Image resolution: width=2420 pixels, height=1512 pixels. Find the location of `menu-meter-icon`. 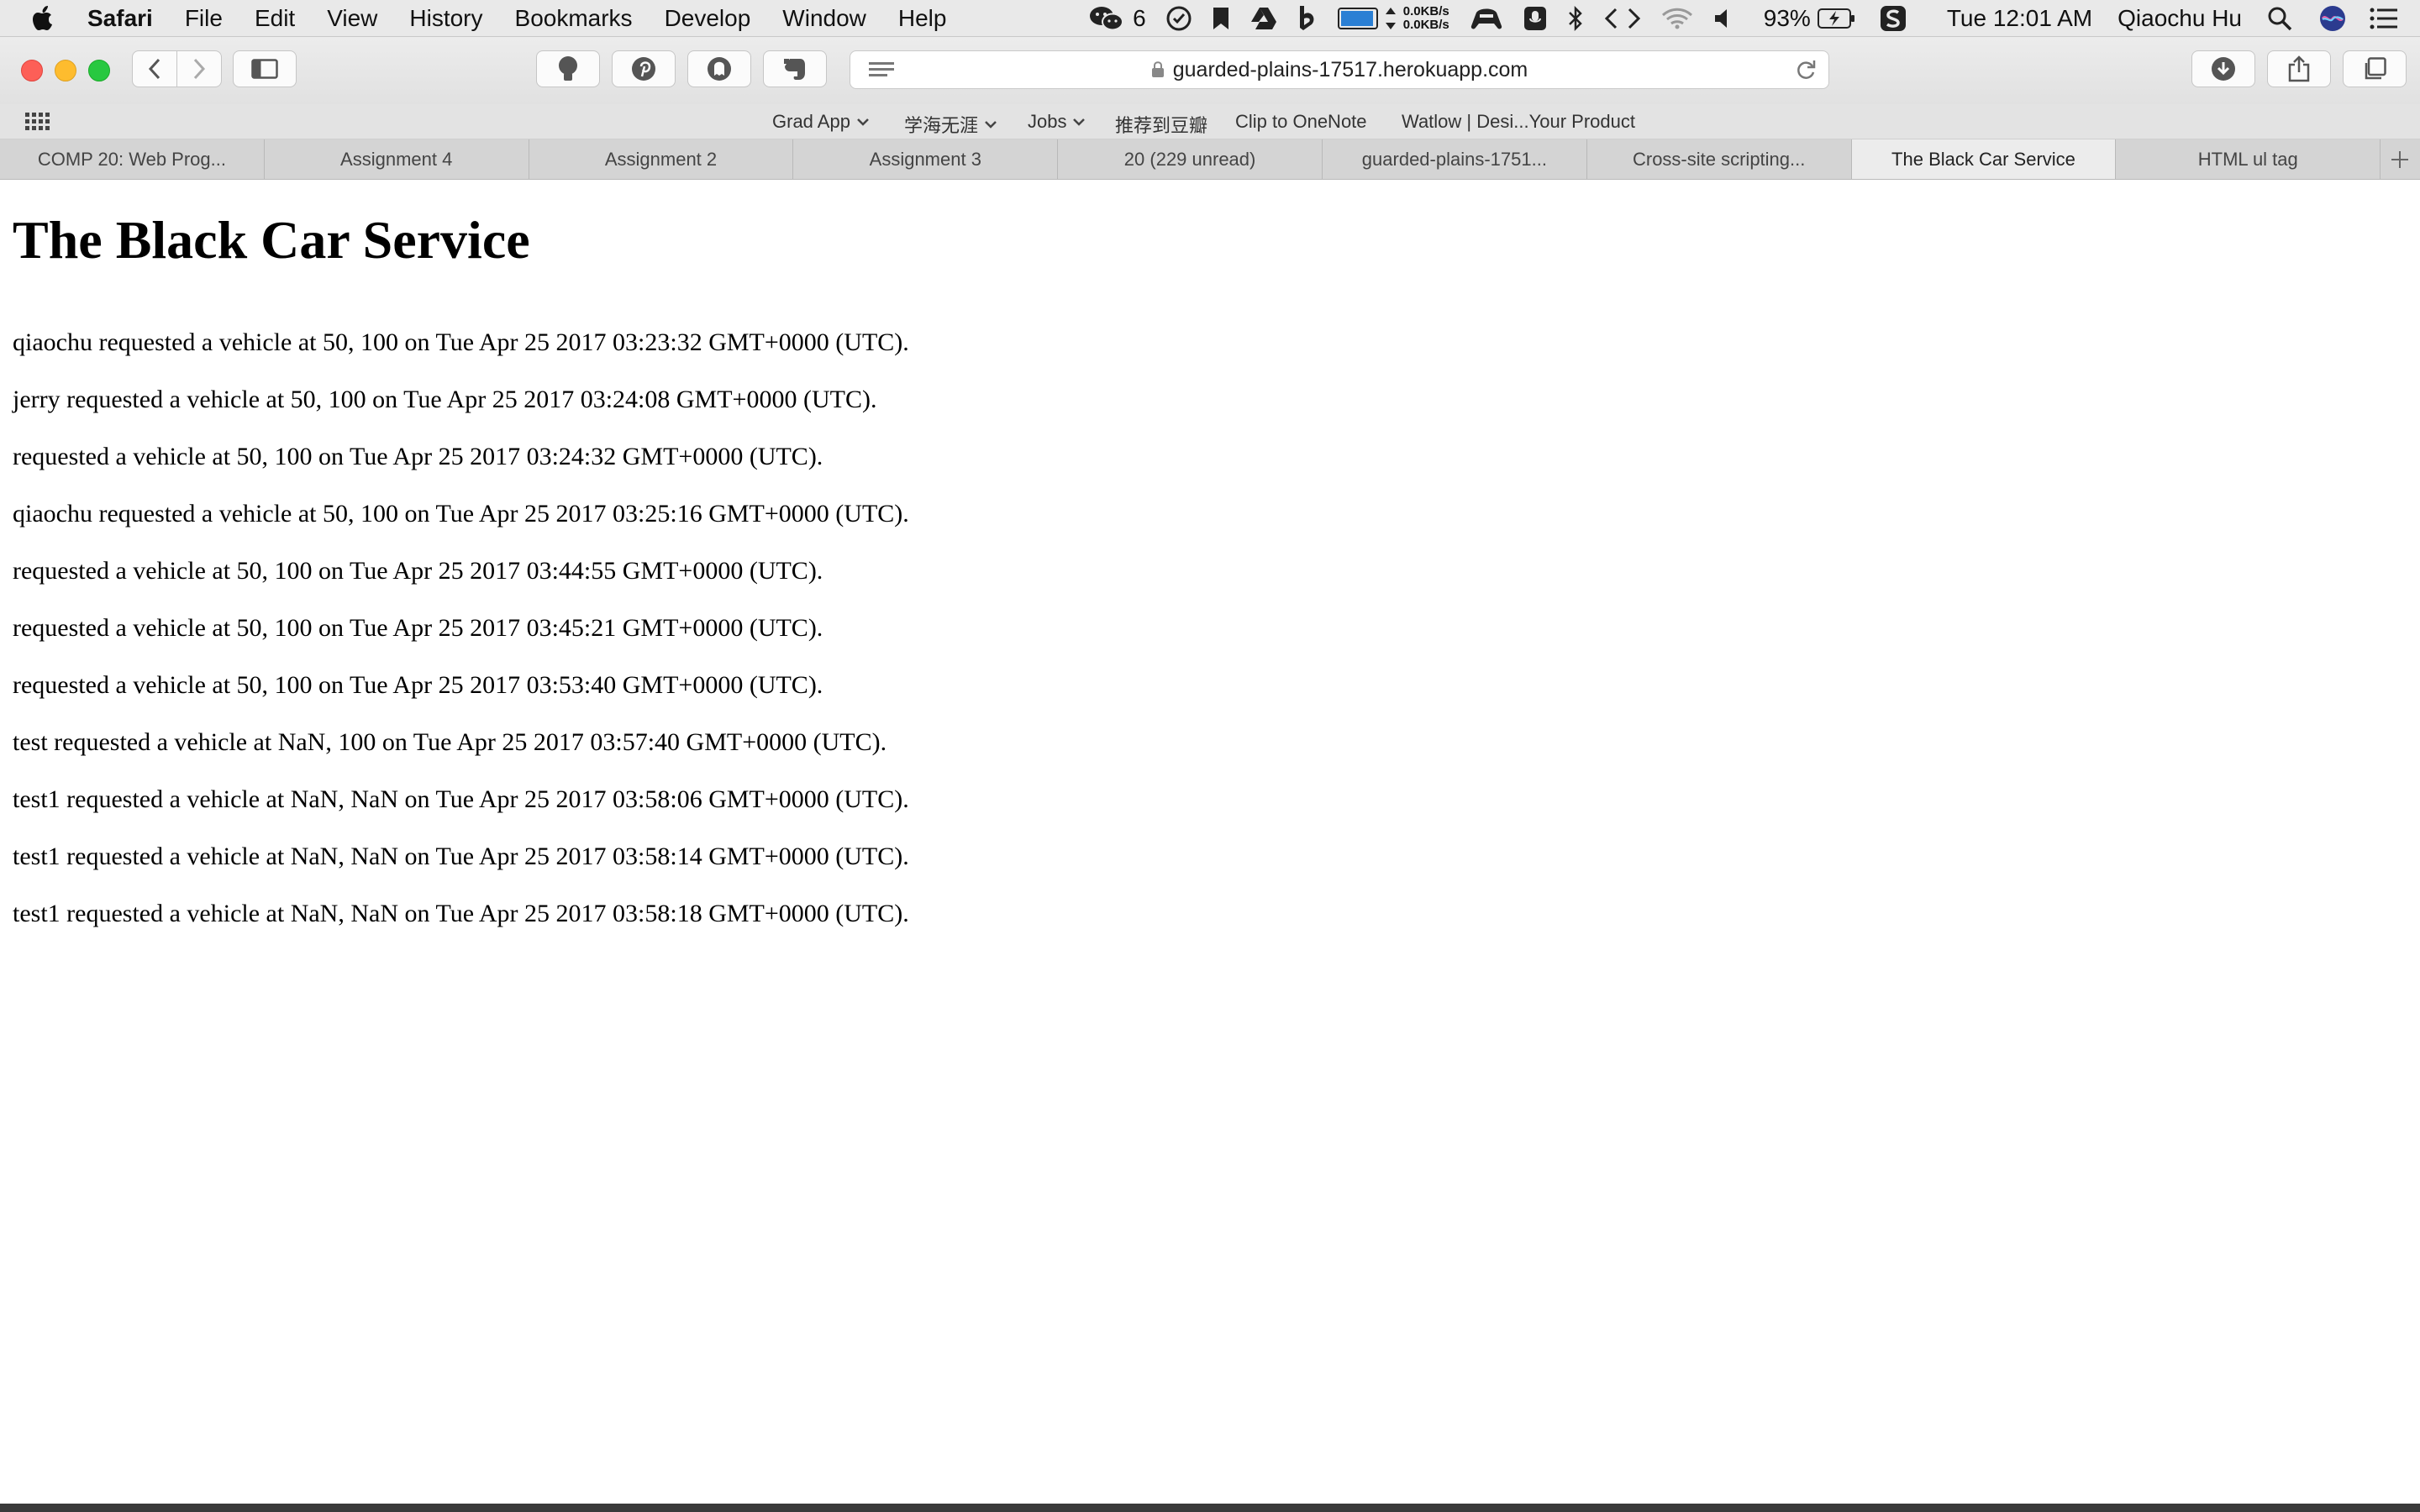

menu-meter-icon is located at coordinates (1358, 18).